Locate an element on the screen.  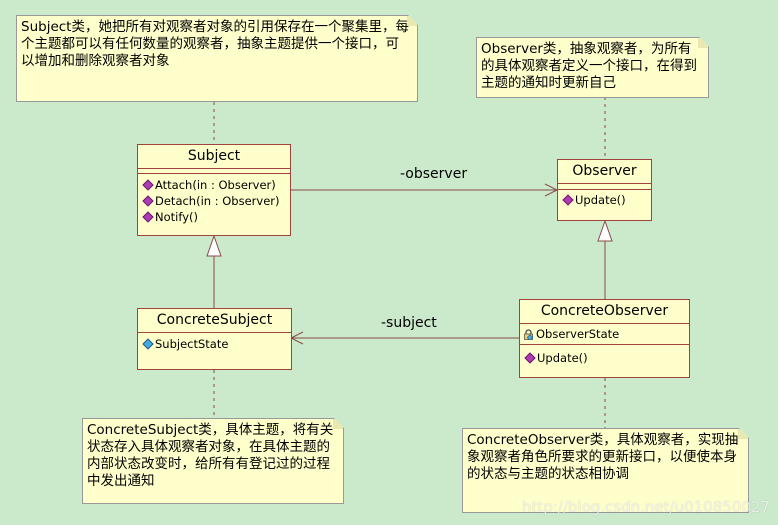
class-concrete-observer-operations: Update() is located at coordinates (604, 356).